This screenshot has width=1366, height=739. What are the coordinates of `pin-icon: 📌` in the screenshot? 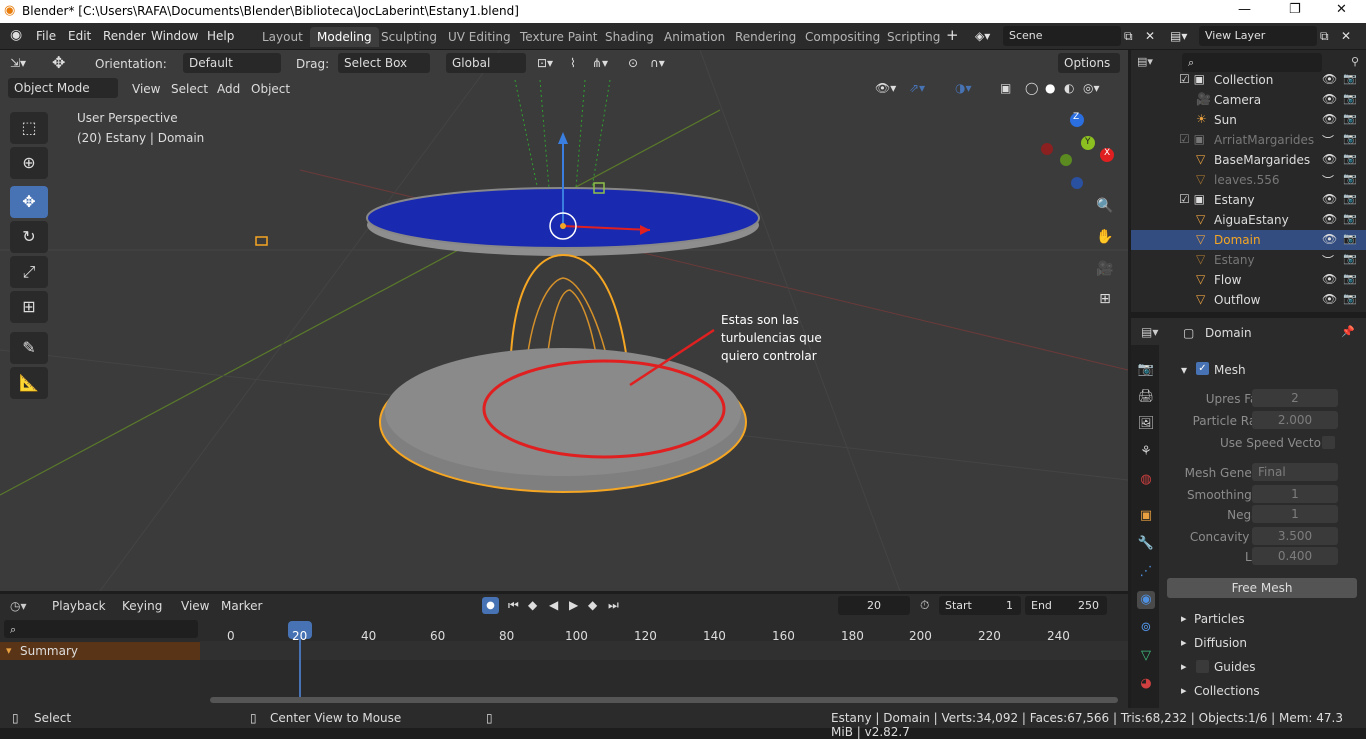 It's located at (1348, 331).